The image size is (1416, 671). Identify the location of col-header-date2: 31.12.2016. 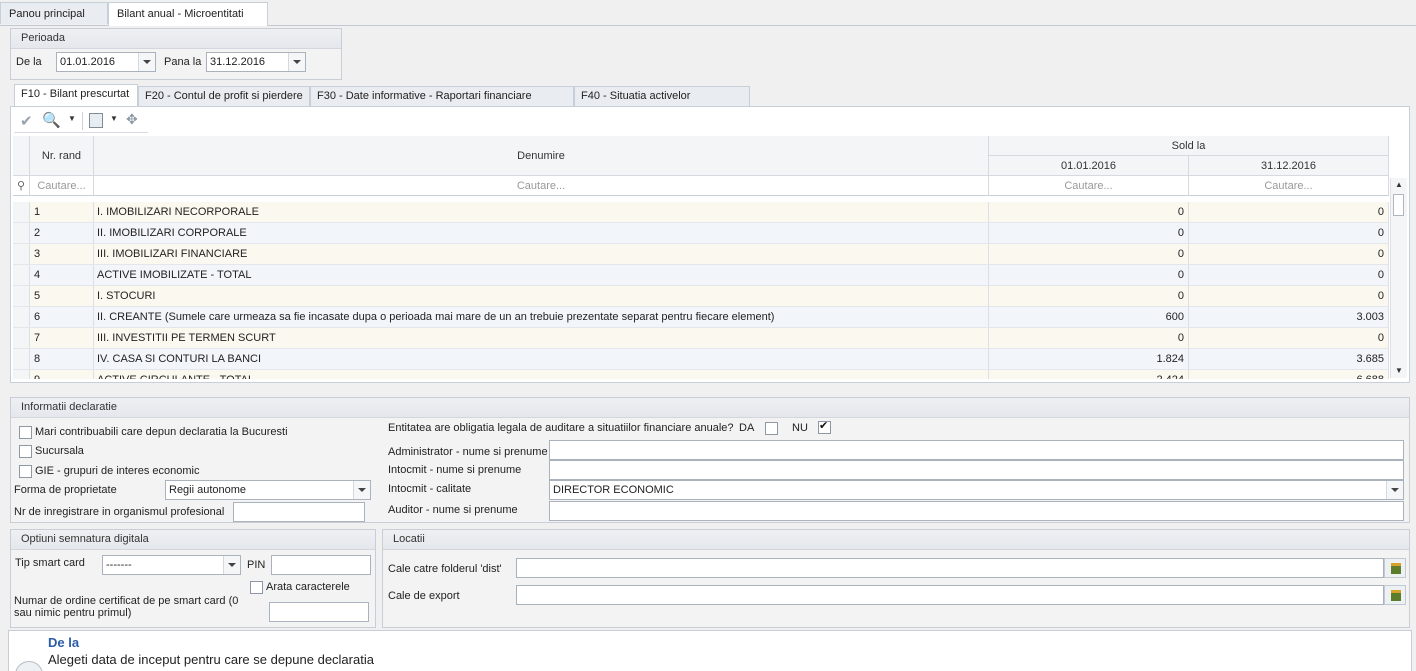
(1289, 166).